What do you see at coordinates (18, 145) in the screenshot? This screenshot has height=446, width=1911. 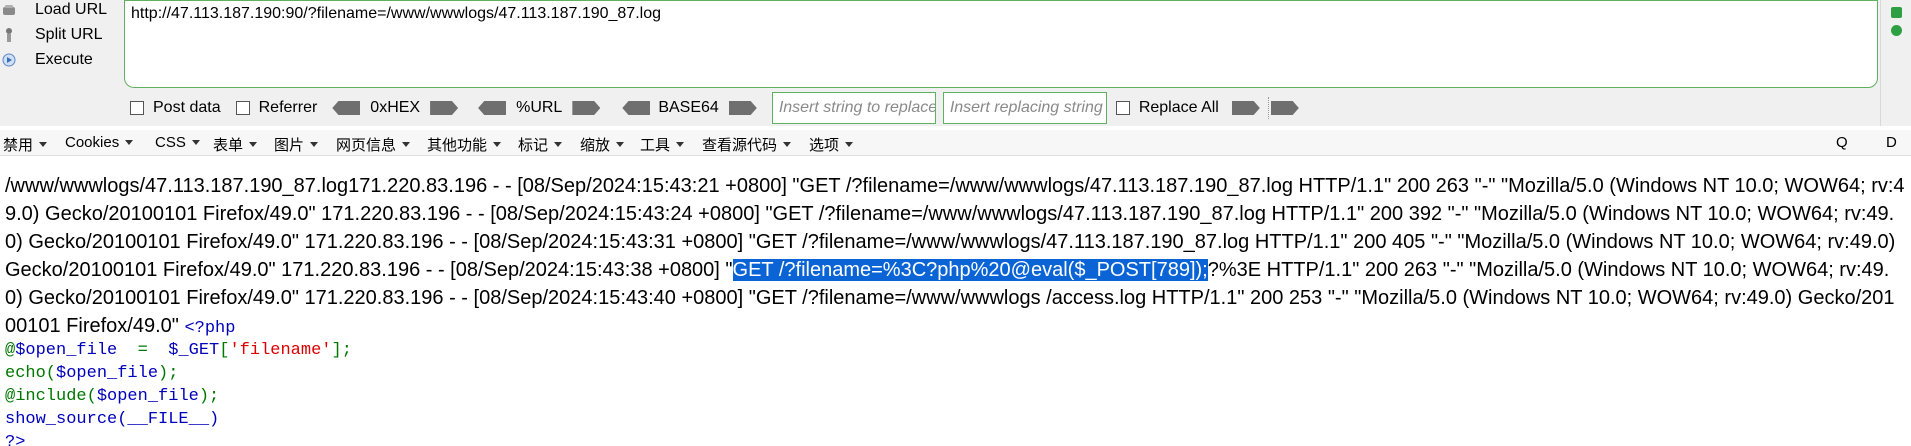 I see `menu-label: 禁用` at bounding box center [18, 145].